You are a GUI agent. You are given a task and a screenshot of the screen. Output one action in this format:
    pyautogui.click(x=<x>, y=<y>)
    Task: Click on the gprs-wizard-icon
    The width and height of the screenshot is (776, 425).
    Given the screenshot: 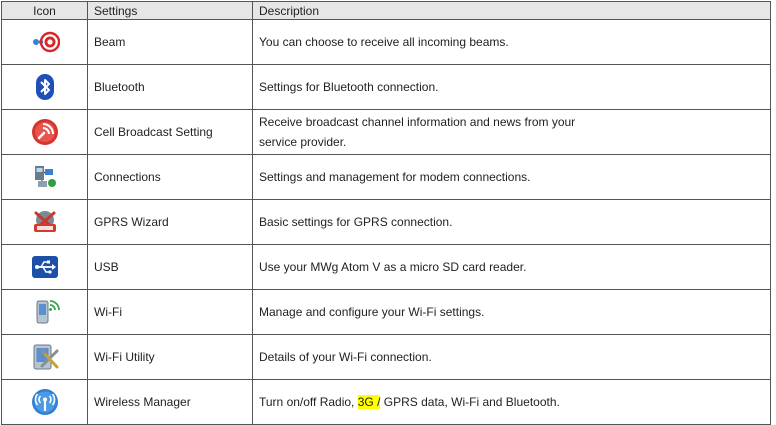 What is the action you would take?
    pyautogui.click(x=44, y=221)
    